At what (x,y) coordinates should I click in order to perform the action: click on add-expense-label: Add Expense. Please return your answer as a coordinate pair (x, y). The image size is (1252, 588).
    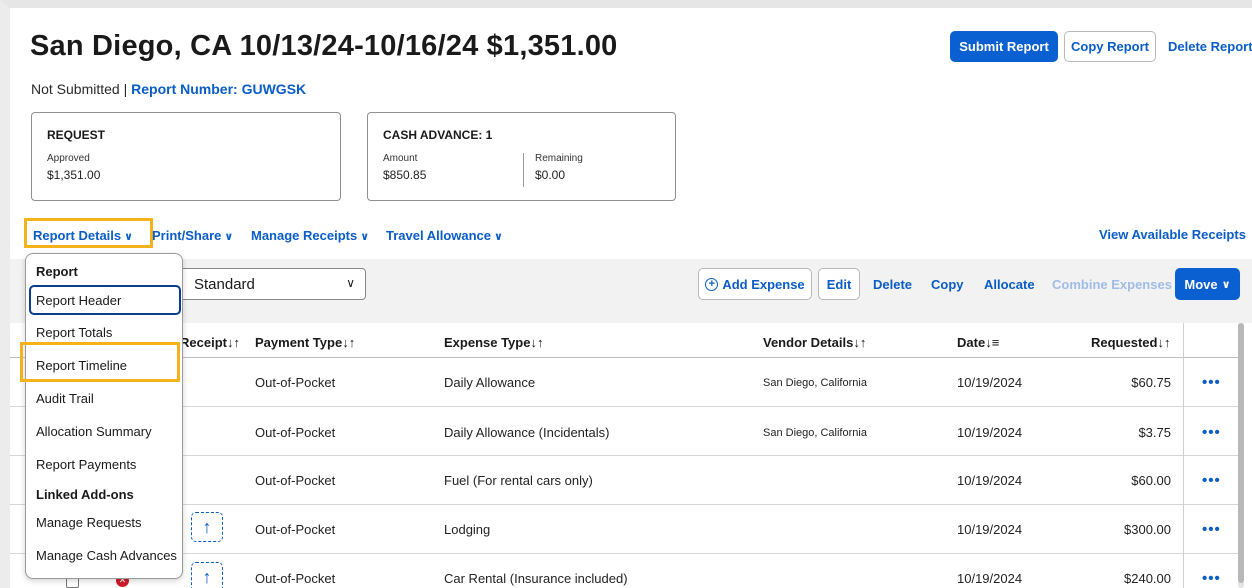
    Looking at the image, I should click on (763, 284).